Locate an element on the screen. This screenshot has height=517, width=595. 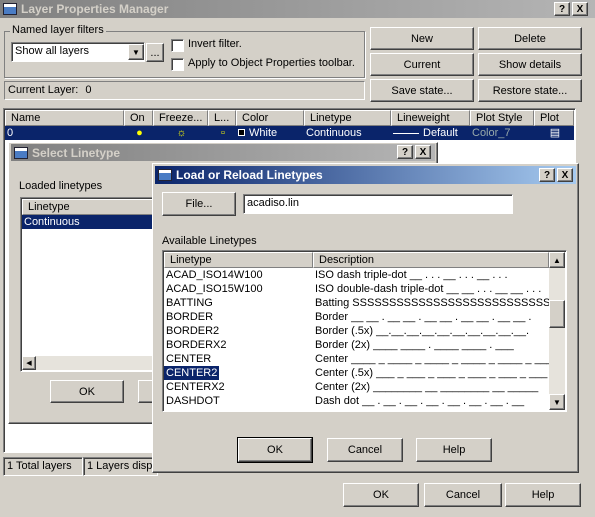
select-linetype-app-icon is located at coordinates (21, 152).